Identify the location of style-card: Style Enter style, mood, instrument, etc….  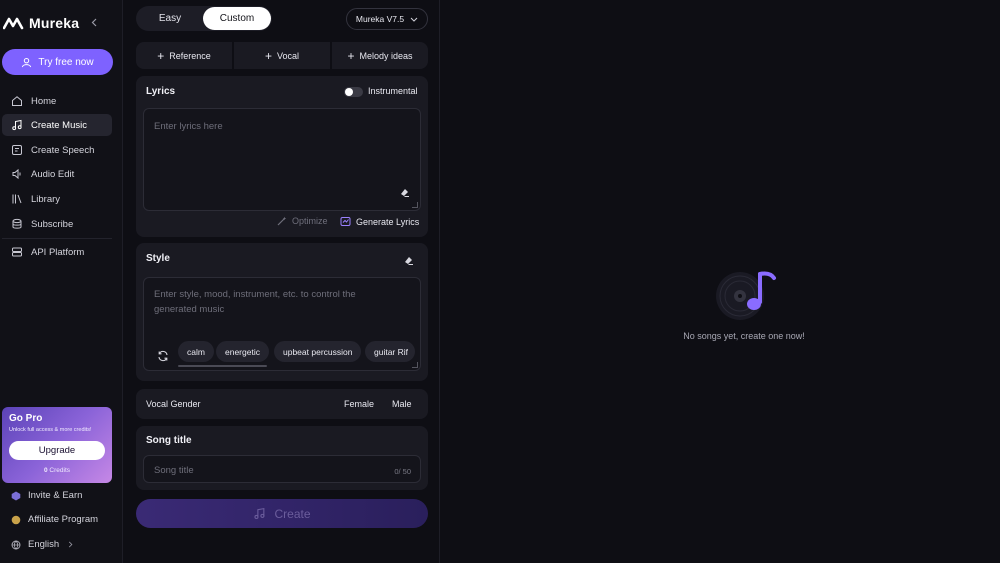
(282, 312).